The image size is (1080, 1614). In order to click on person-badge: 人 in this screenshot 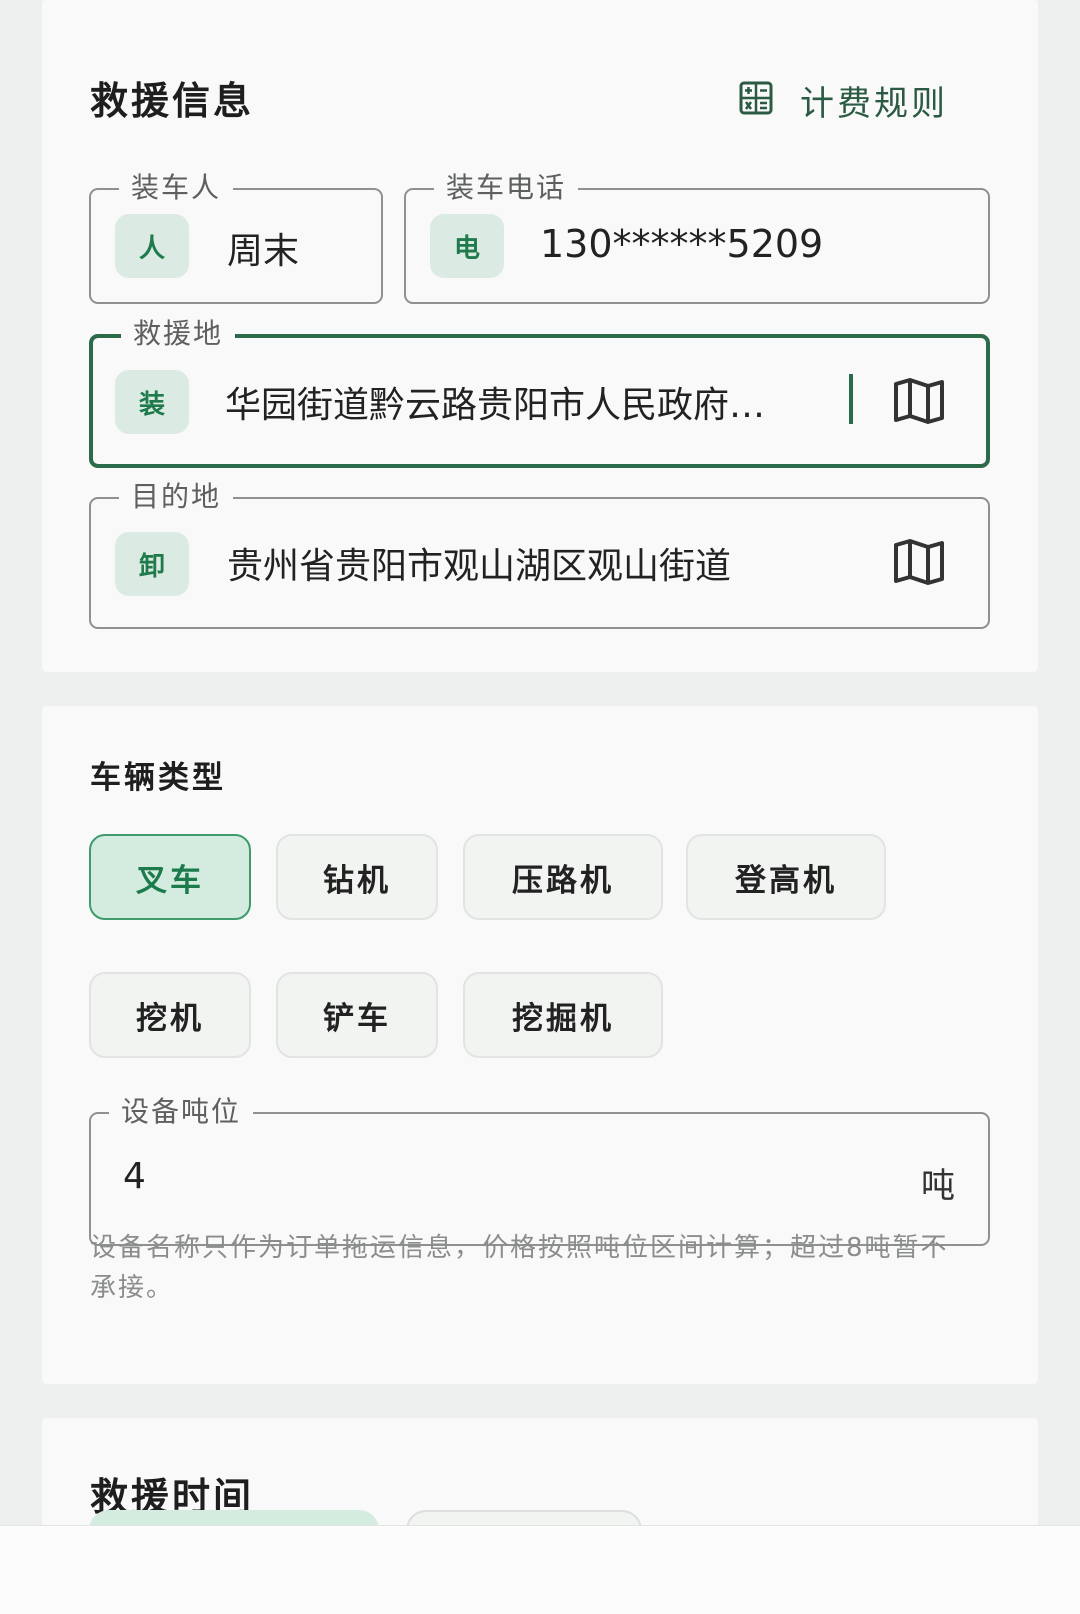, I will do `click(152, 246)`.